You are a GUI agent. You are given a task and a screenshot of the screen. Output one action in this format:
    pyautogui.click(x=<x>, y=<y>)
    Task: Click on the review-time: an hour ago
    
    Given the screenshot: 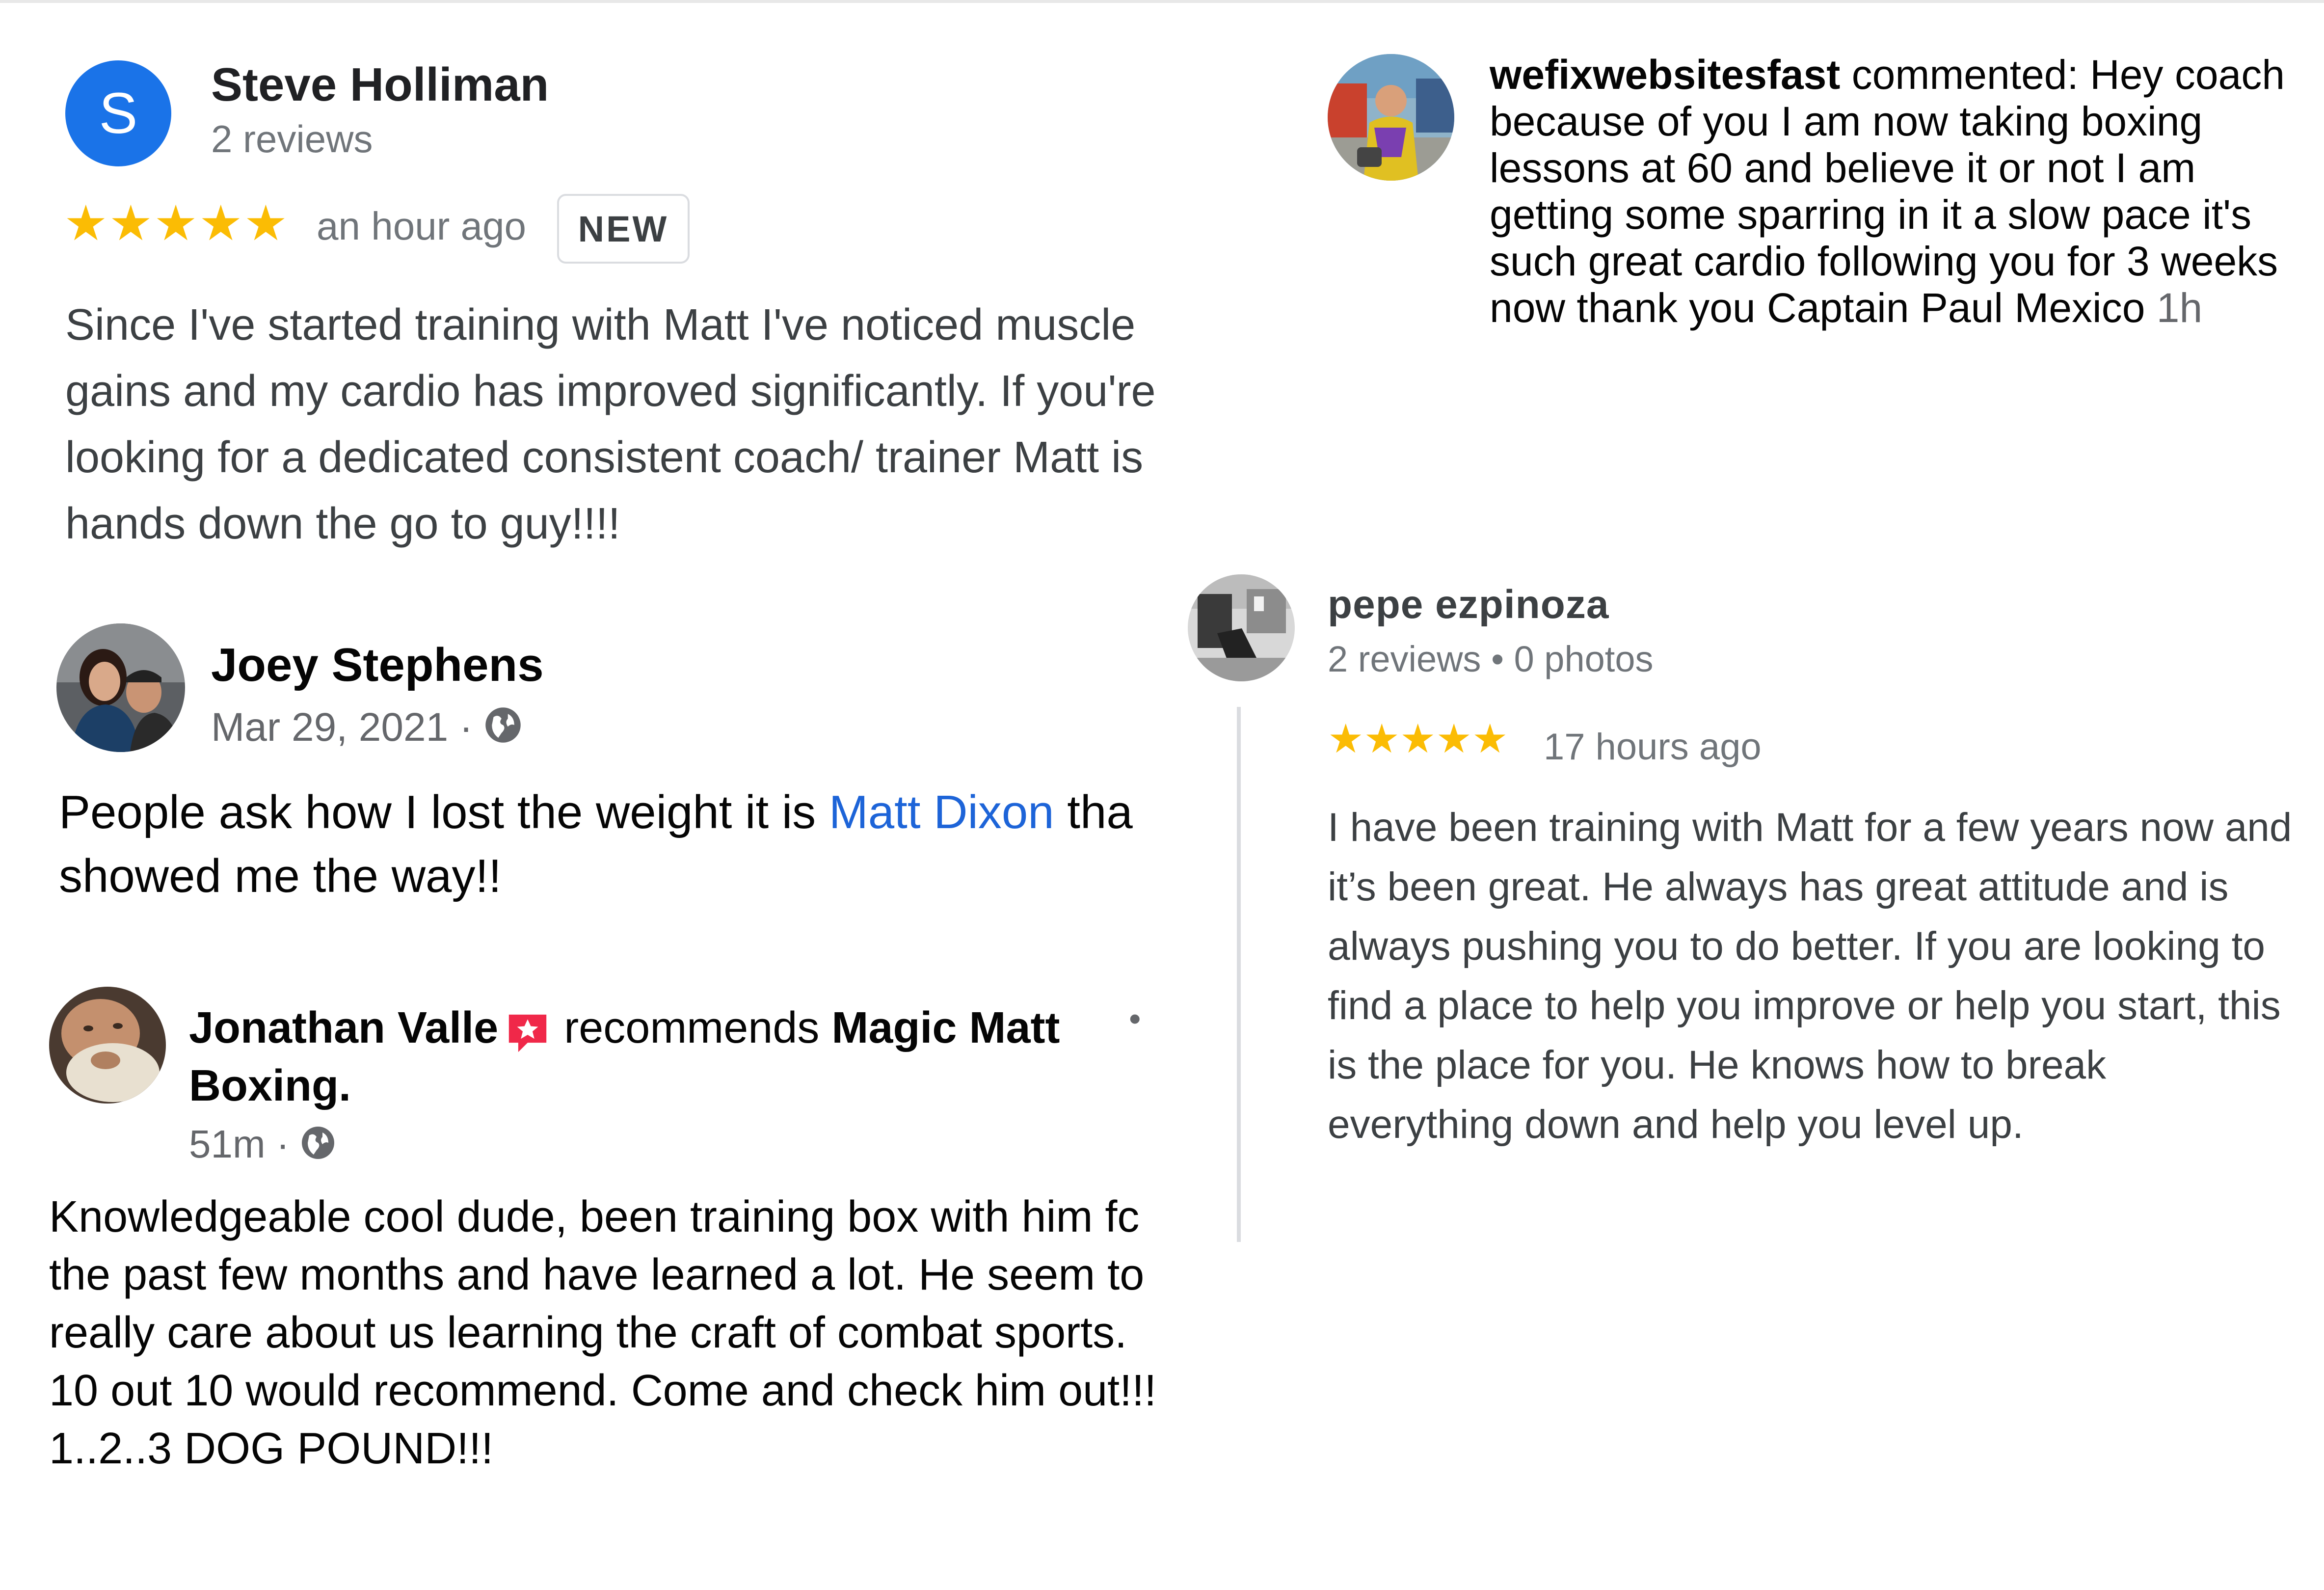 What is the action you would take?
    pyautogui.click(x=422, y=226)
    